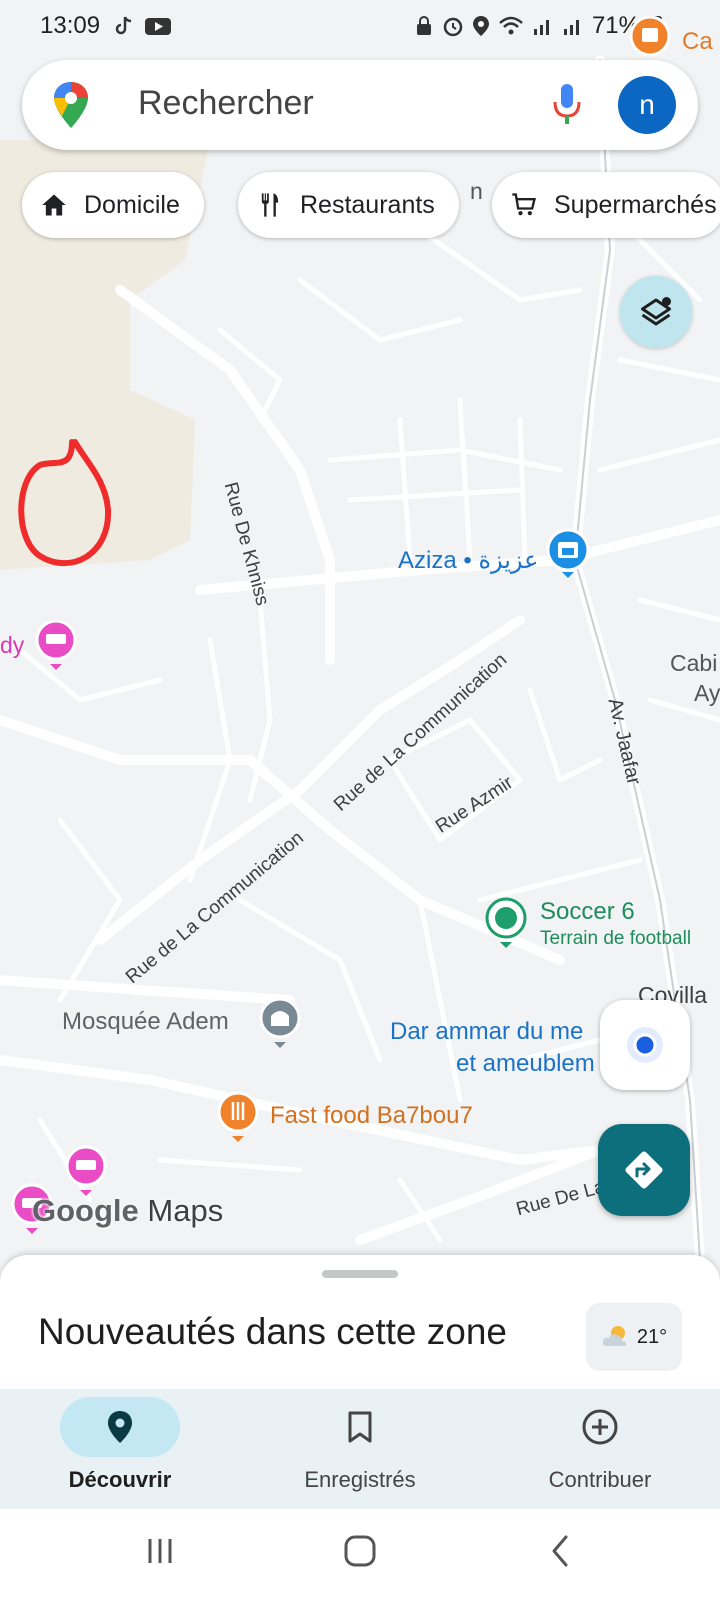  What do you see at coordinates (360, 1427) in the screenshot?
I see `bookmark-icon` at bounding box center [360, 1427].